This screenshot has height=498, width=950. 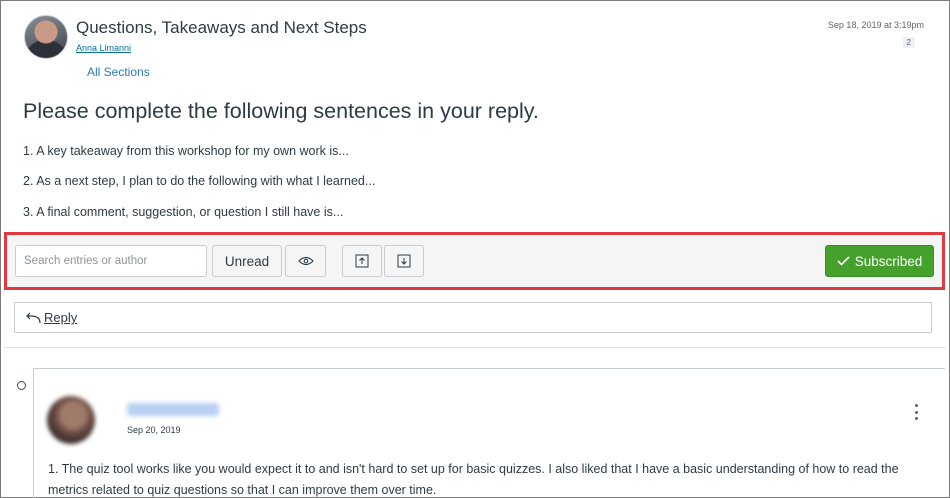 I want to click on thread-indicator, so click(x=21, y=385).